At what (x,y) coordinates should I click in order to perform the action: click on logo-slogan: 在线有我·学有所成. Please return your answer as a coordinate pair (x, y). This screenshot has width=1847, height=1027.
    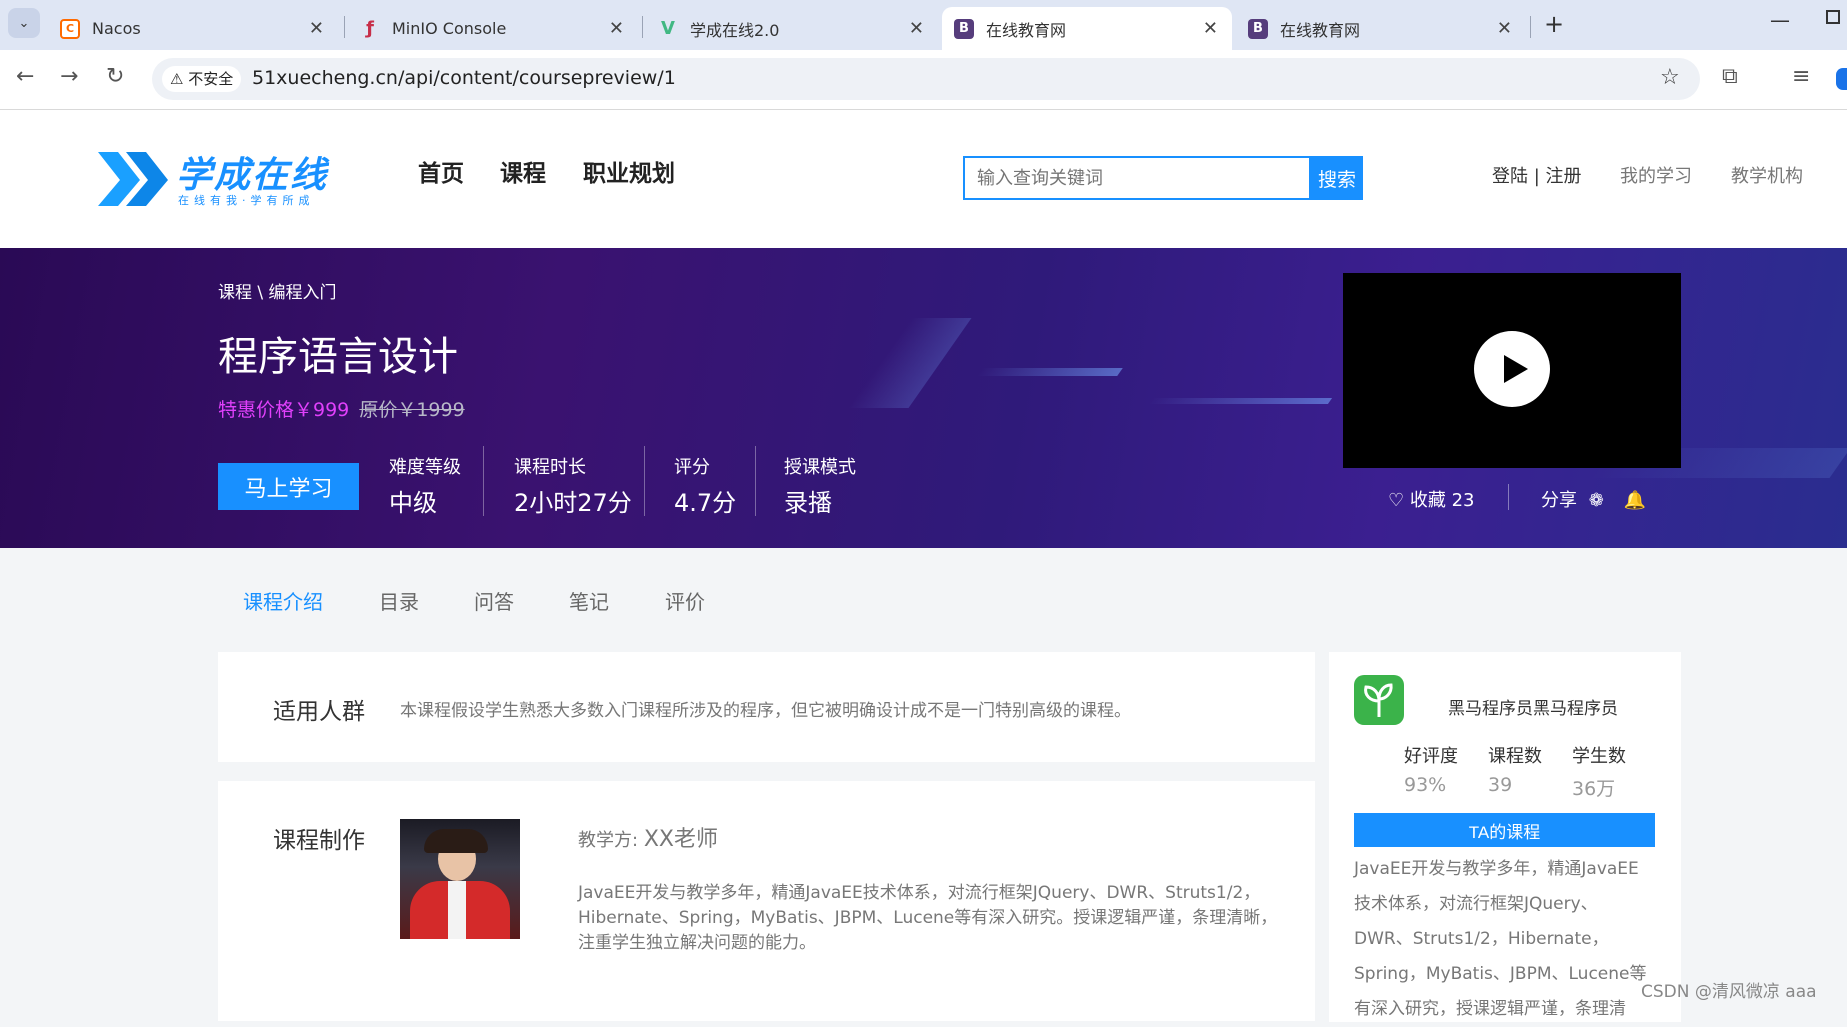
    Looking at the image, I should click on (246, 200).